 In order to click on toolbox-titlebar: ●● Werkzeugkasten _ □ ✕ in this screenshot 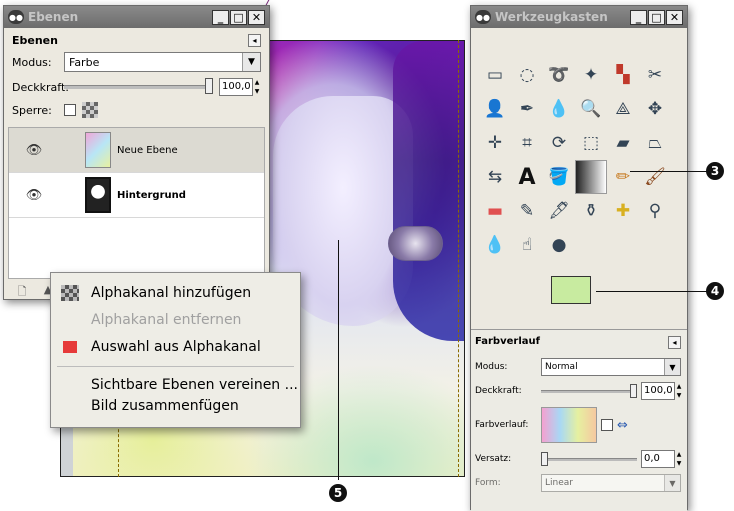, I will do `click(579, 17)`.